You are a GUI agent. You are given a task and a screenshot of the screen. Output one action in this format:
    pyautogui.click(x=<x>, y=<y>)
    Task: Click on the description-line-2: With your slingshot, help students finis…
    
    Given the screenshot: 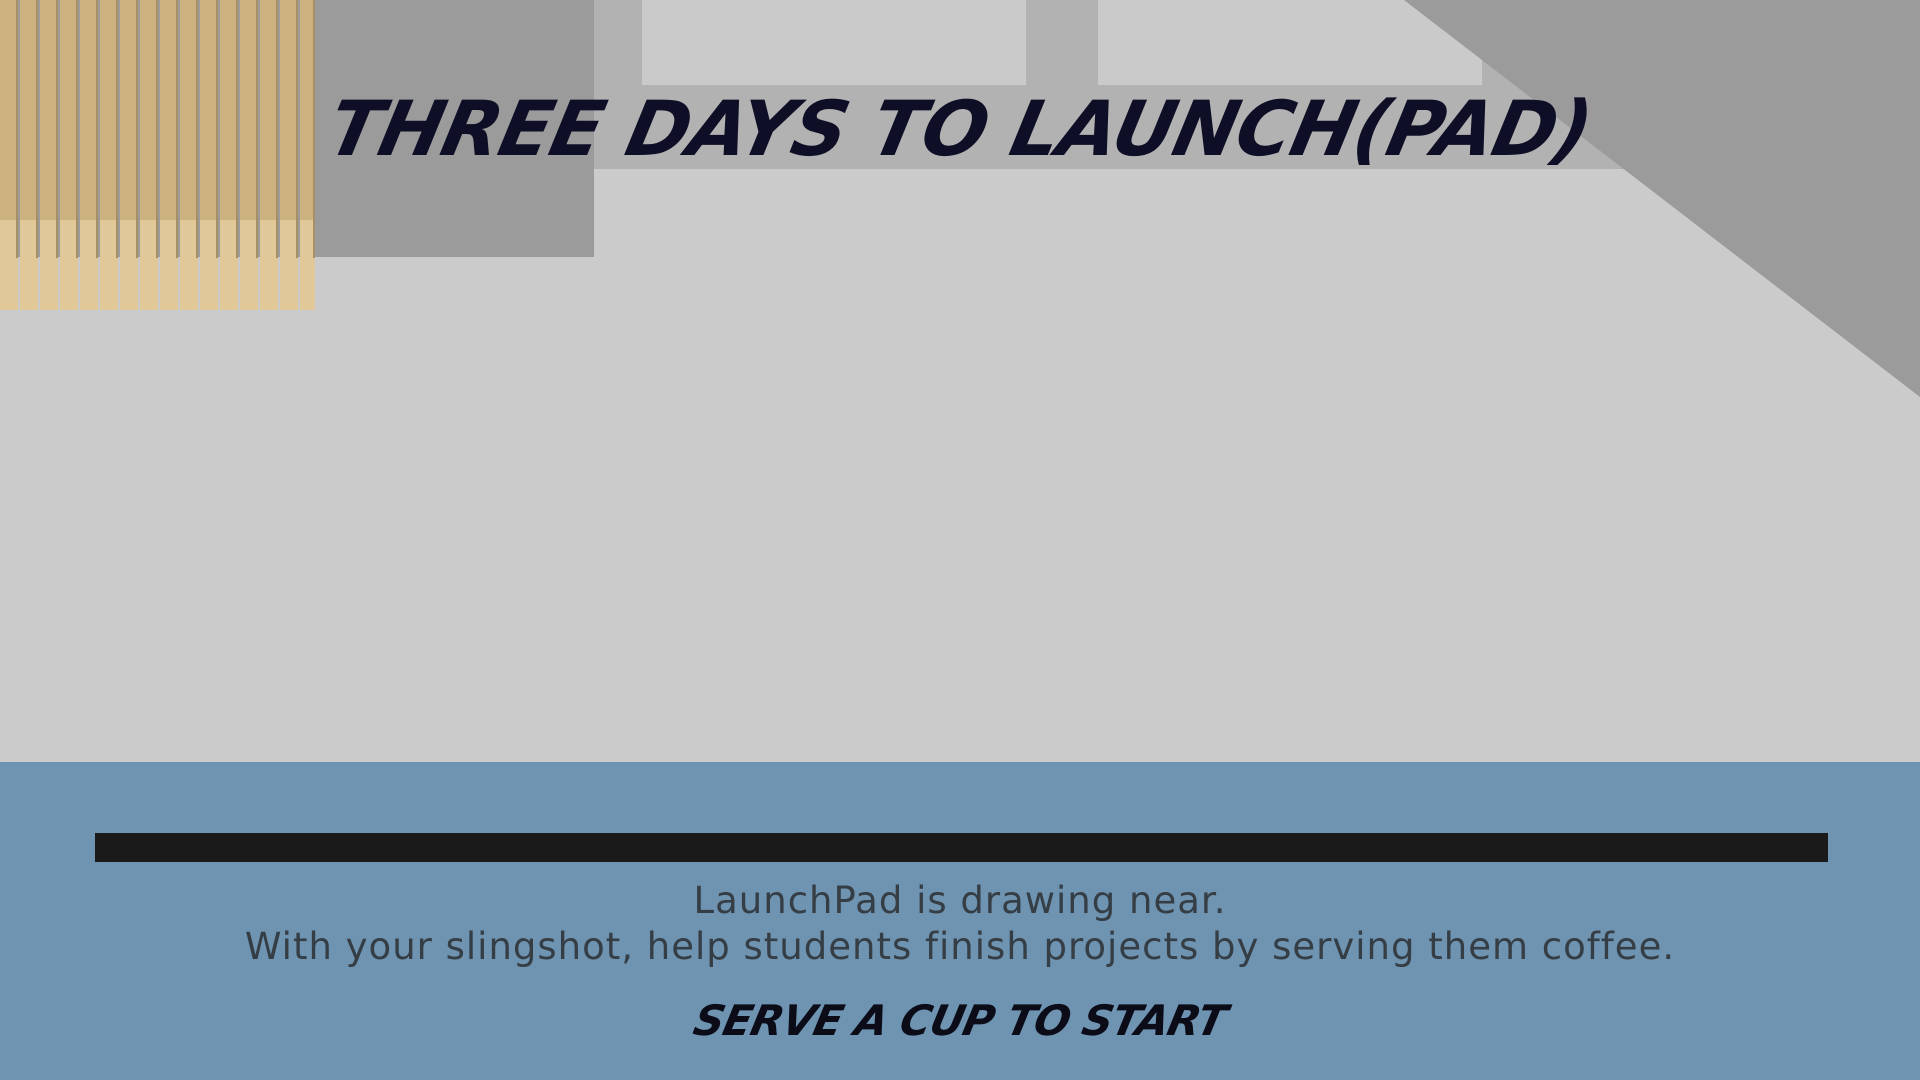 What is the action you would take?
    pyautogui.click(x=960, y=946)
    